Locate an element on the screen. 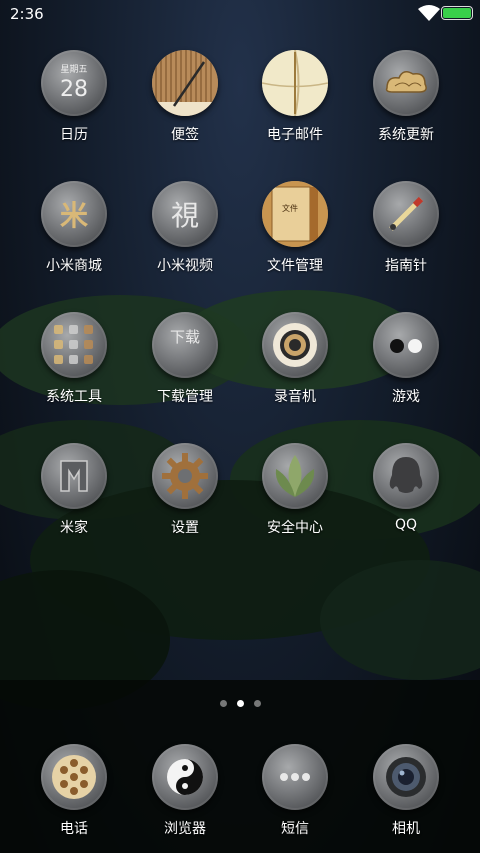  app-label: 设置 is located at coordinates (185, 528).